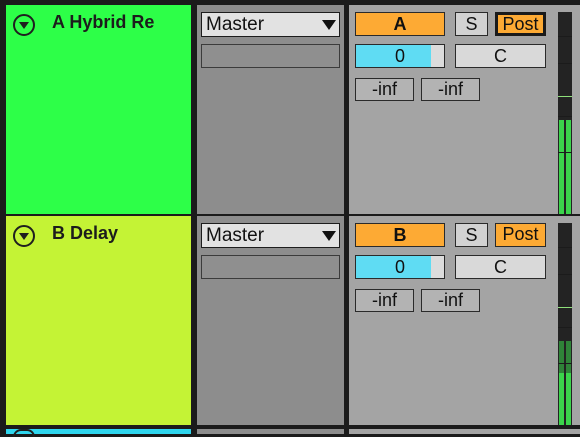 Image resolution: width=580 pixels, height=437 pixels. What do you see at coordinates (400, 24) in the screenshot?
I see `track-activator-button: A` at bounding box center [400, 24].